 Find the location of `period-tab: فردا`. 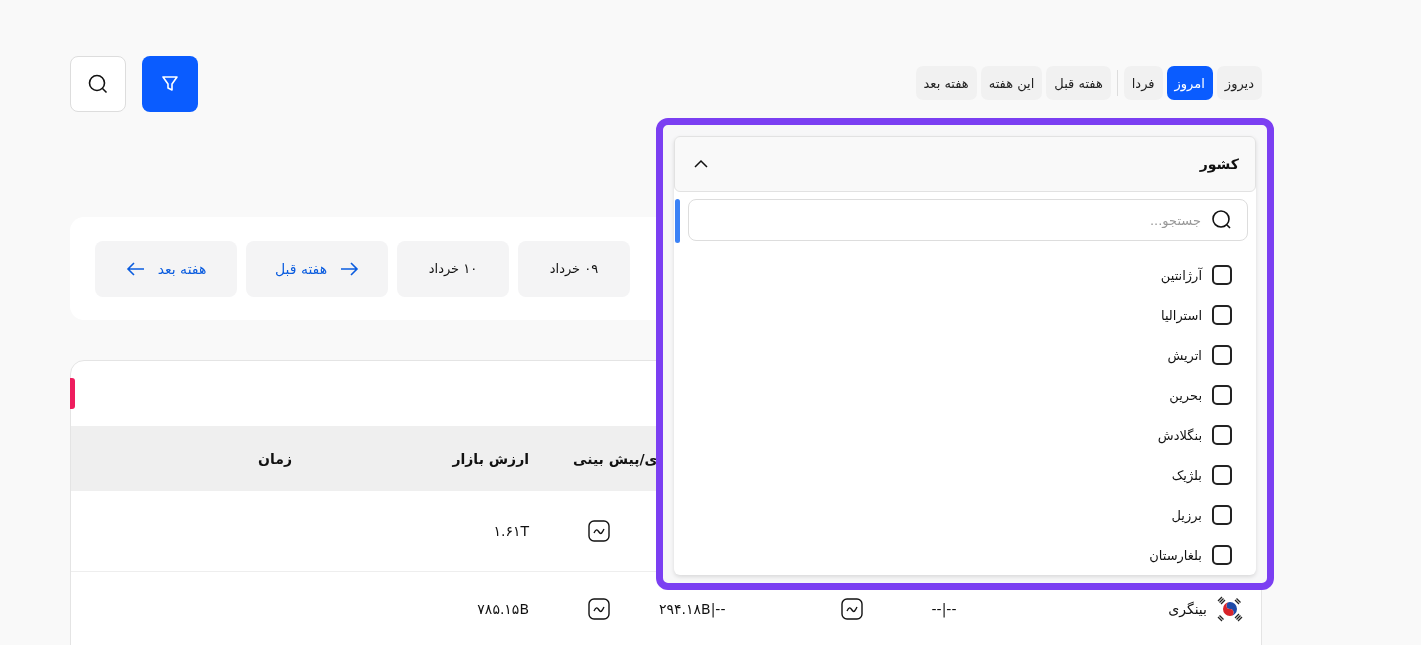

period-tab: فردا is located at coordinates (1143, 83).